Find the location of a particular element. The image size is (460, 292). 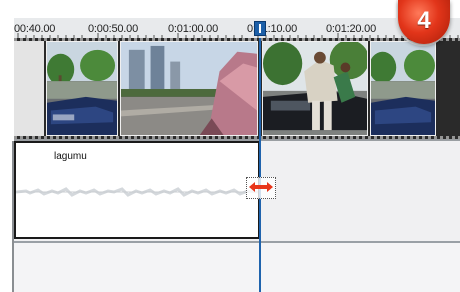

video-thumbnail-people-car is located at coordinates (315, 88).